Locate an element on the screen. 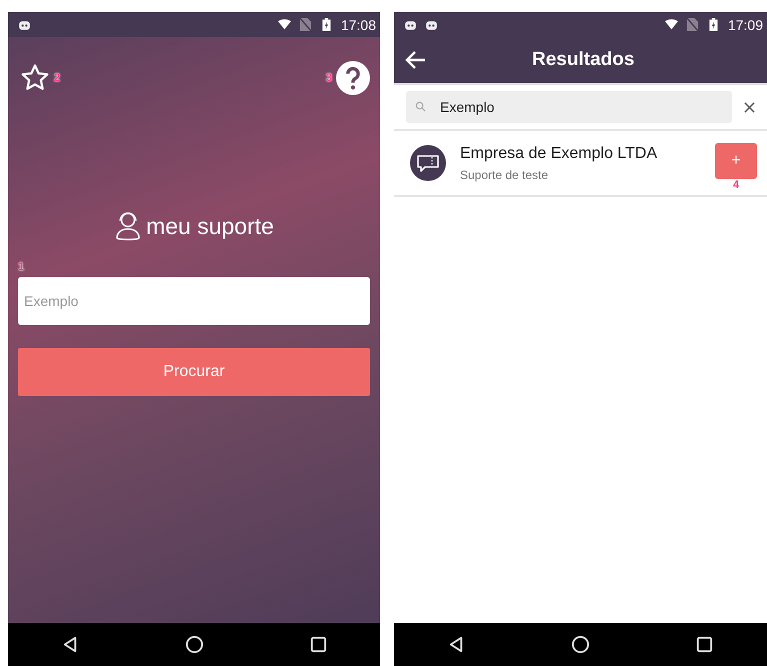 The width and height of the screenshot is (767, 666). chat-ticket-icon is located at coordinates (428, 163).